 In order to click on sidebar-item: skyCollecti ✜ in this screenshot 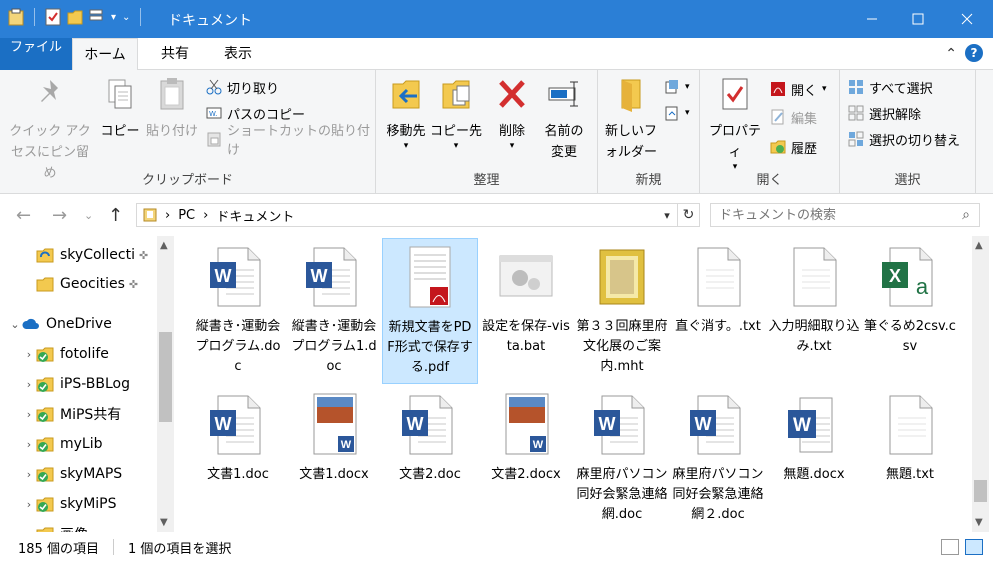, I will do `click(78, 255)`.